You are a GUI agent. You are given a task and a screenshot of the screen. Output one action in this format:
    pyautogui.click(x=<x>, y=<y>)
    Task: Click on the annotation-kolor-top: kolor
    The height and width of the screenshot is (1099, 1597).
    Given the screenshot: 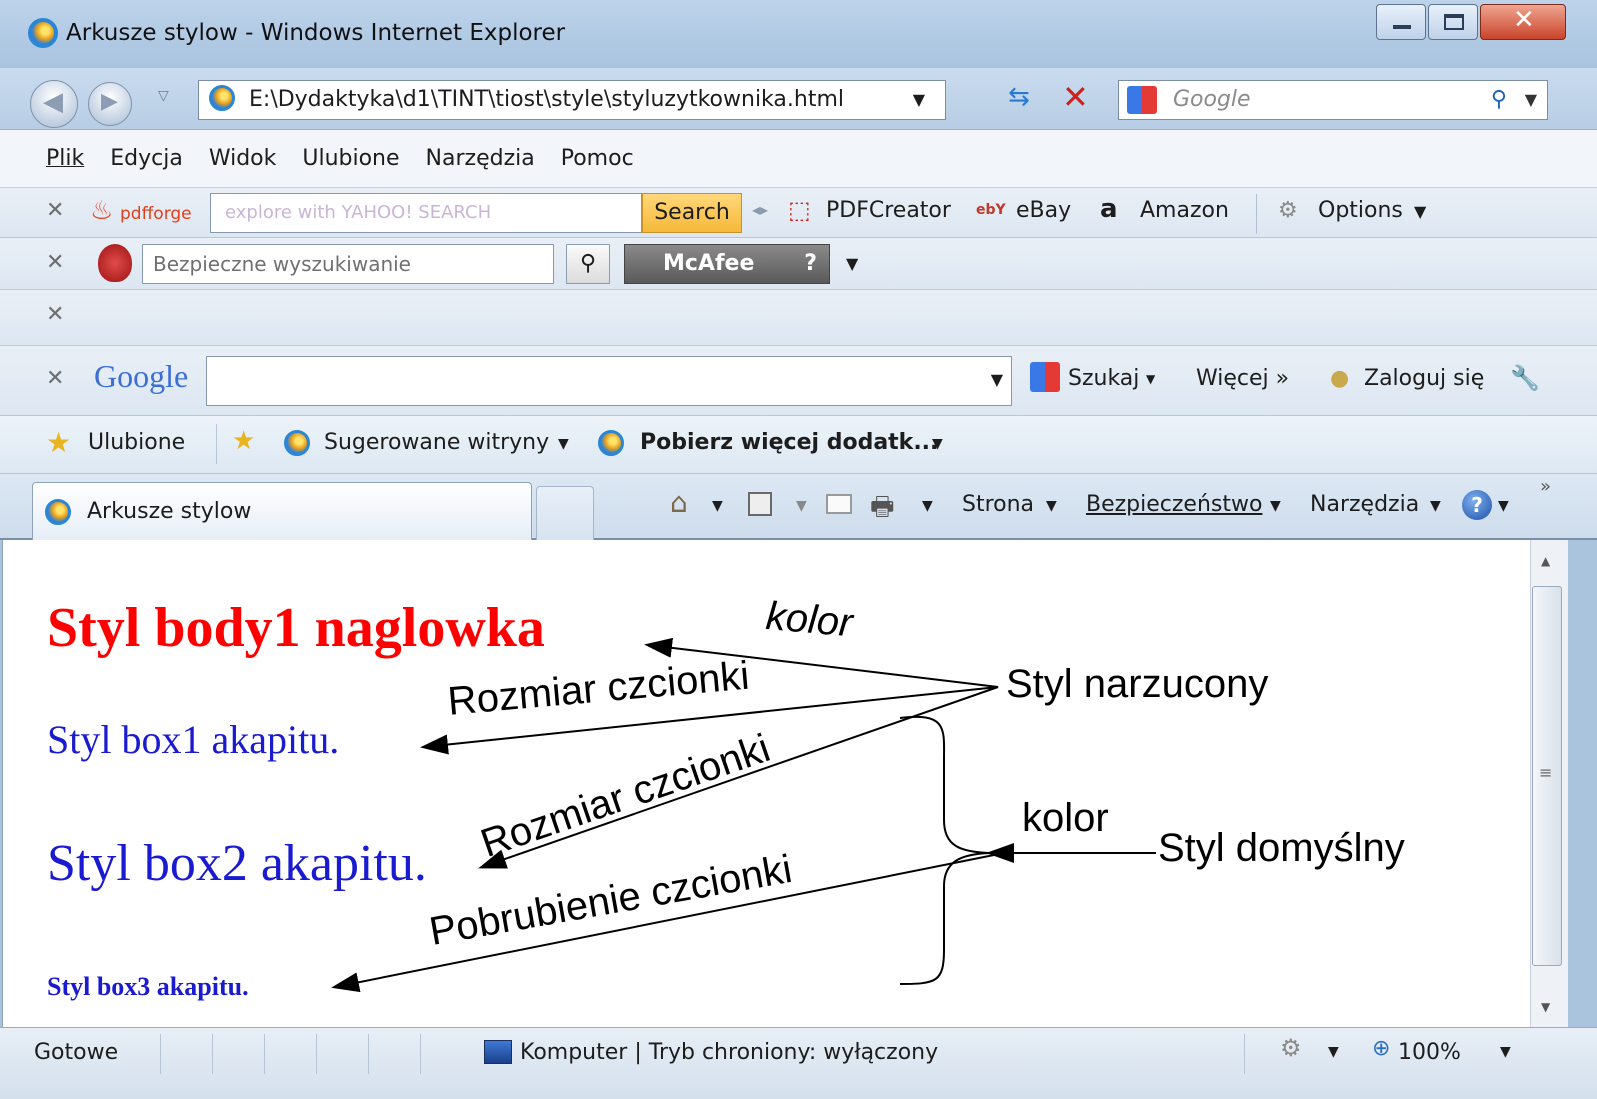 What is the action you would take?
    pyautogui.click(x=809, y=620)
    